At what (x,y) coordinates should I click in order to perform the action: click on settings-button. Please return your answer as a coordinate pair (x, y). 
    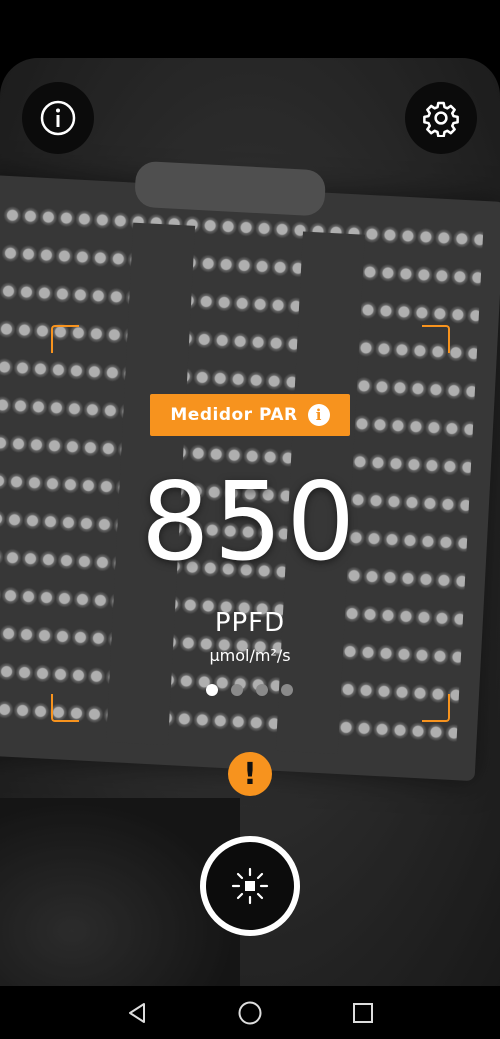
    Looking at the image, I should click on (441, 118).